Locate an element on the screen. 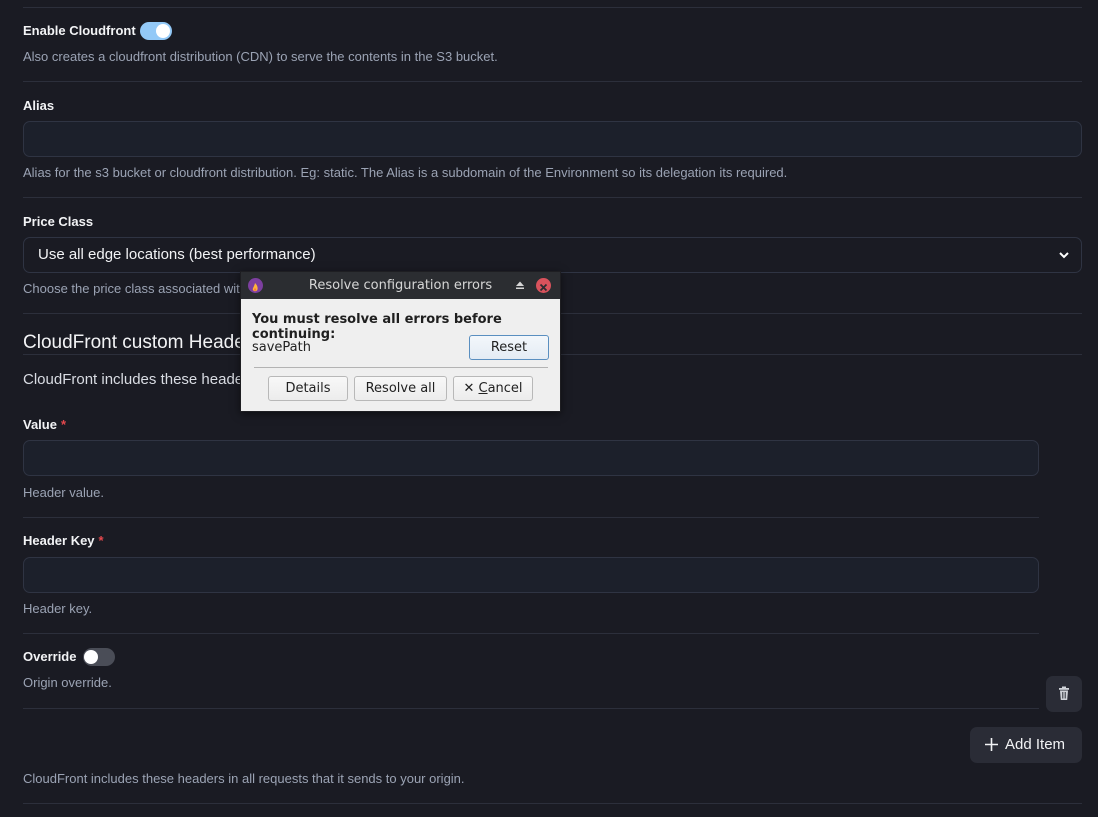 The width and height of the screenshot is (1098, 817). header-key-help: Header key. is located at coordinates (58, 608).